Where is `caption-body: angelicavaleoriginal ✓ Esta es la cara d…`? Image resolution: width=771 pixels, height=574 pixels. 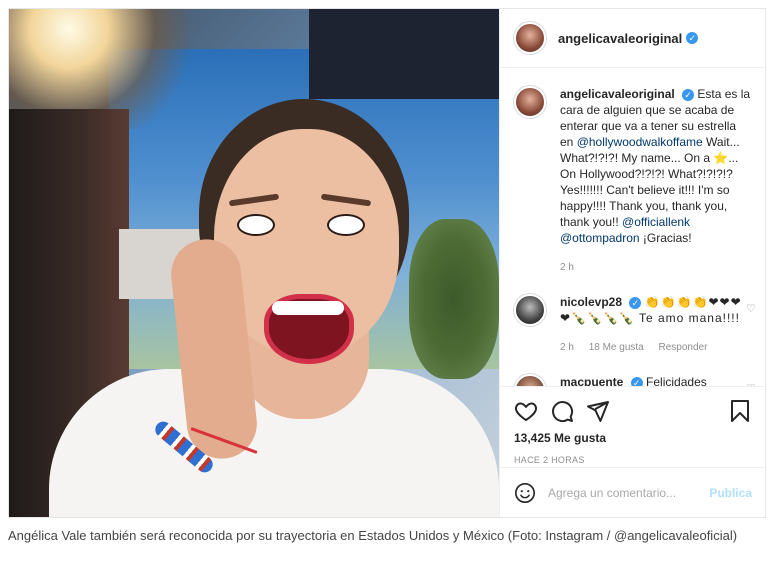 caption-body: angelicavaleoriginal ✓ Esta es la cara d… is located at coordinates (656, 181).